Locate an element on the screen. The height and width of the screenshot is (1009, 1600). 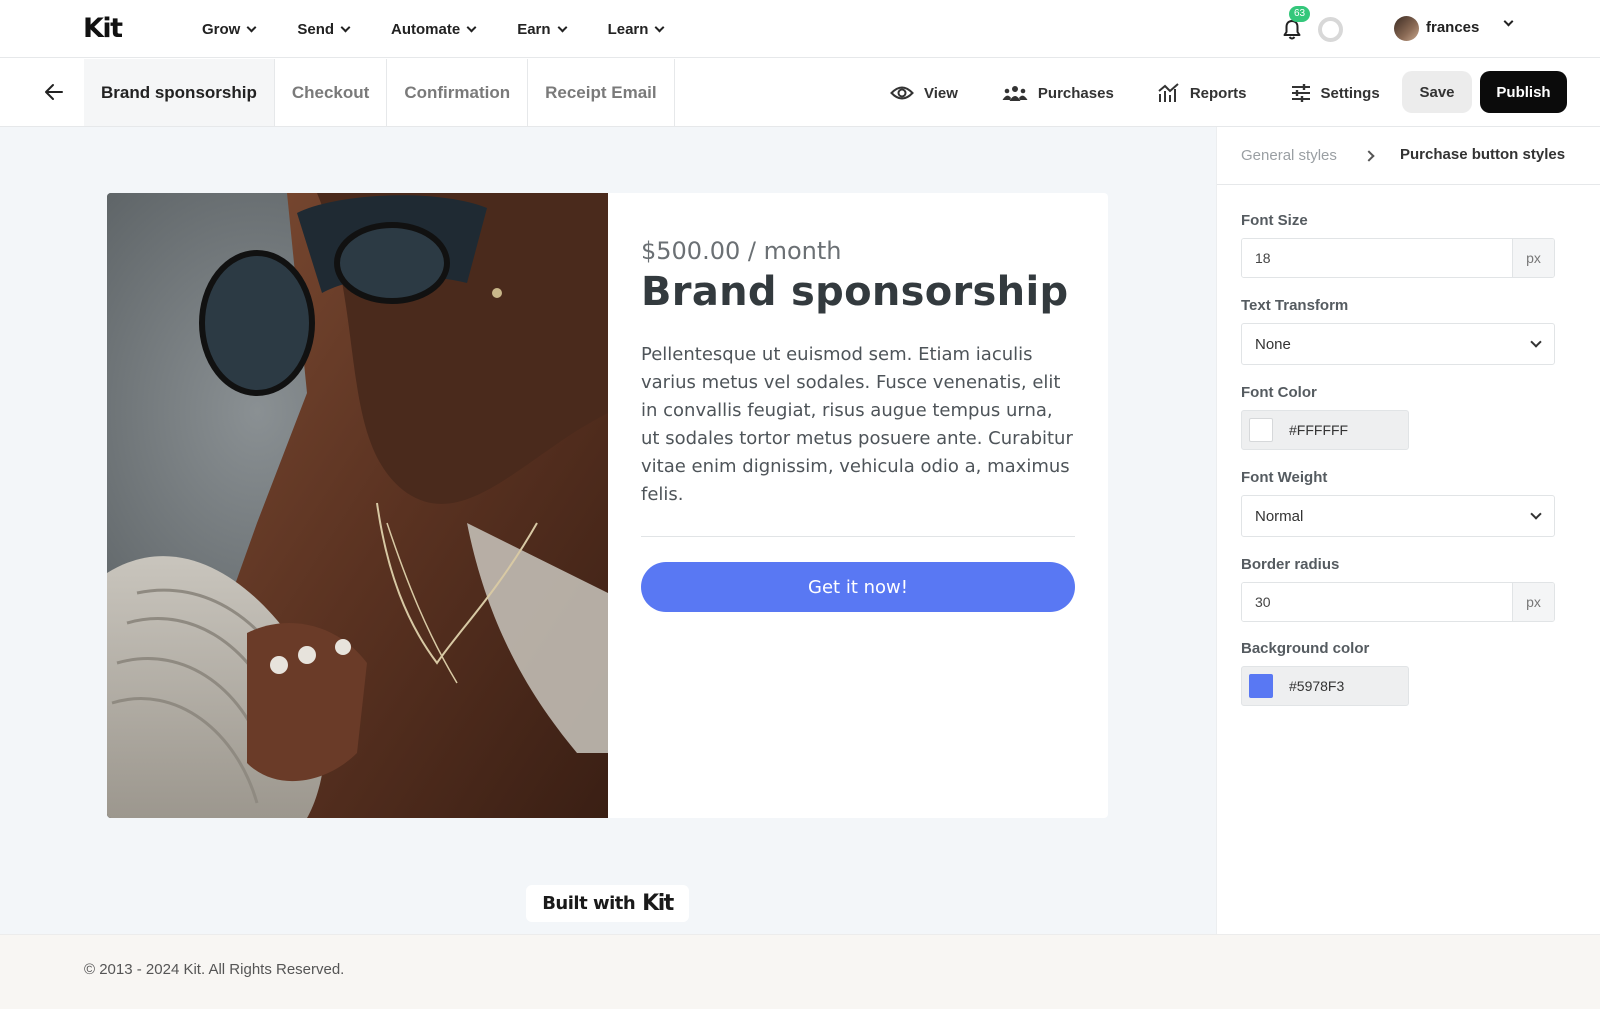
back-arrow-icon is located at coordinates (54, 92).